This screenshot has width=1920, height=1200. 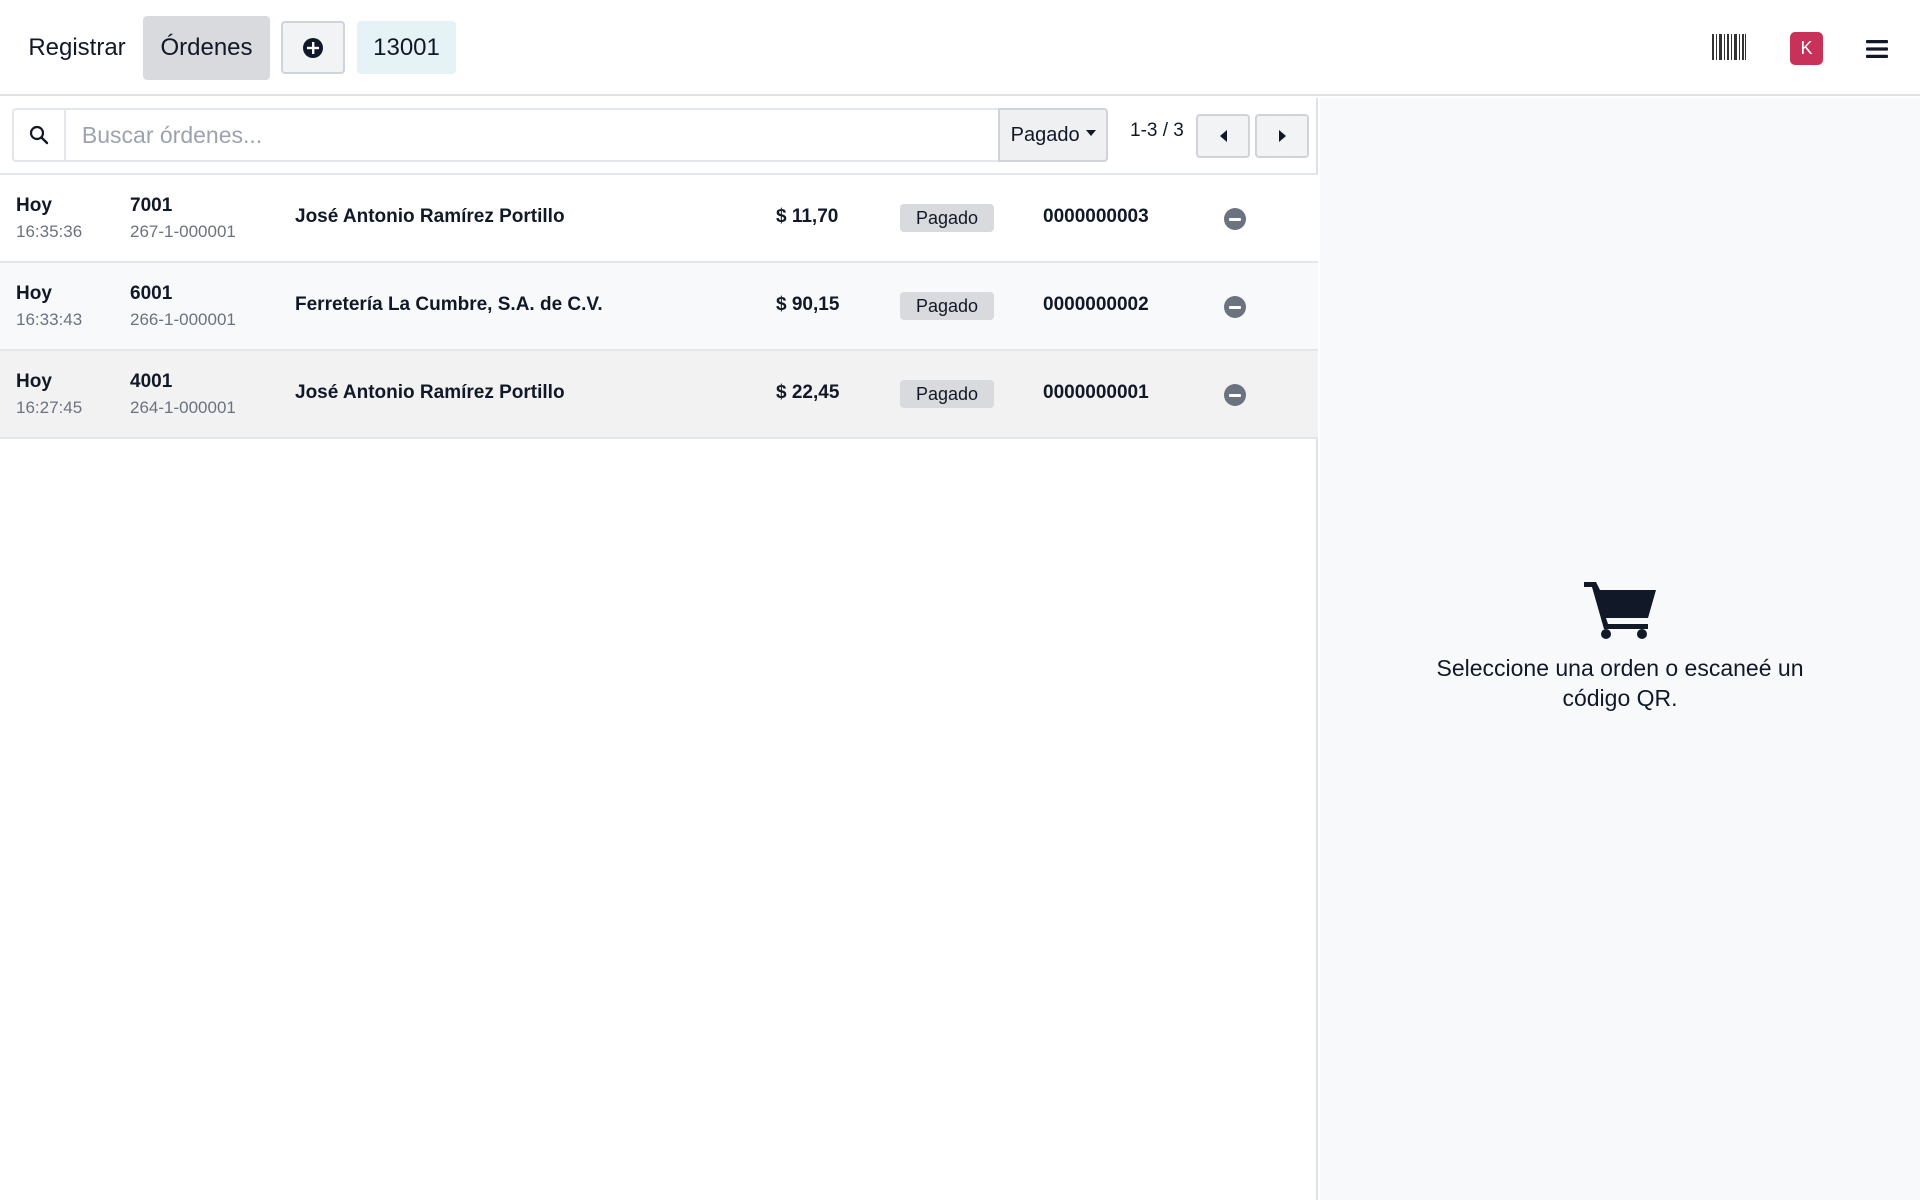 What do you see at coordinates (1096, 304) in the screenshot?
I see `order-receipt-number: 0000000002` at bounding box center [1096, 304].